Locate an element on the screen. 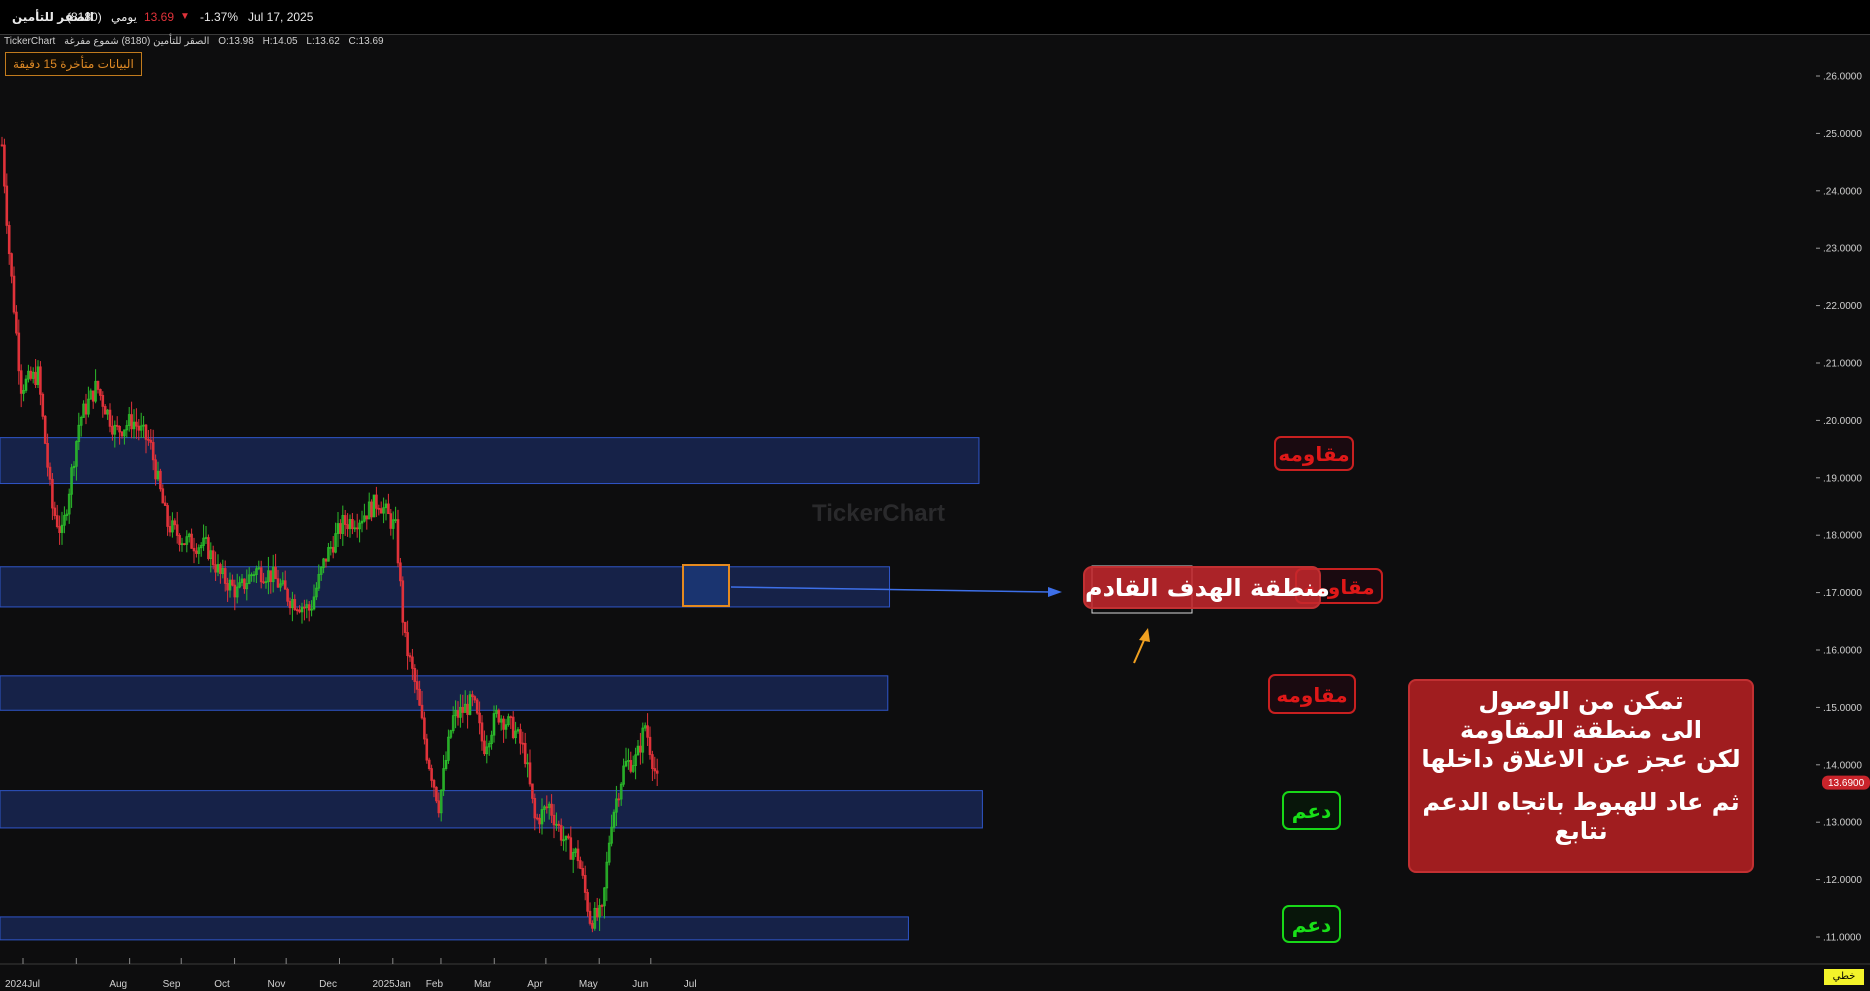  high-value: H:14.05 is located at coordinates (280, 41).